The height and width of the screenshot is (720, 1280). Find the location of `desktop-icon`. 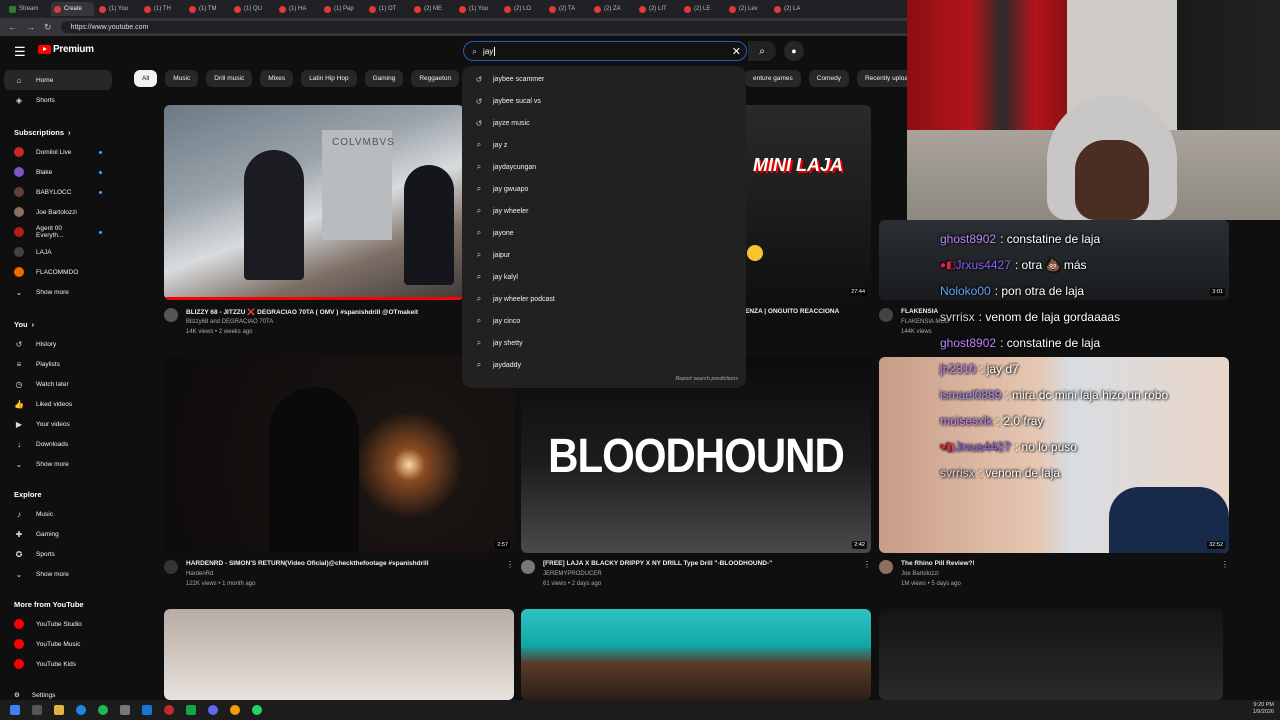

desktop-icon is located at coordinates (37, 710).